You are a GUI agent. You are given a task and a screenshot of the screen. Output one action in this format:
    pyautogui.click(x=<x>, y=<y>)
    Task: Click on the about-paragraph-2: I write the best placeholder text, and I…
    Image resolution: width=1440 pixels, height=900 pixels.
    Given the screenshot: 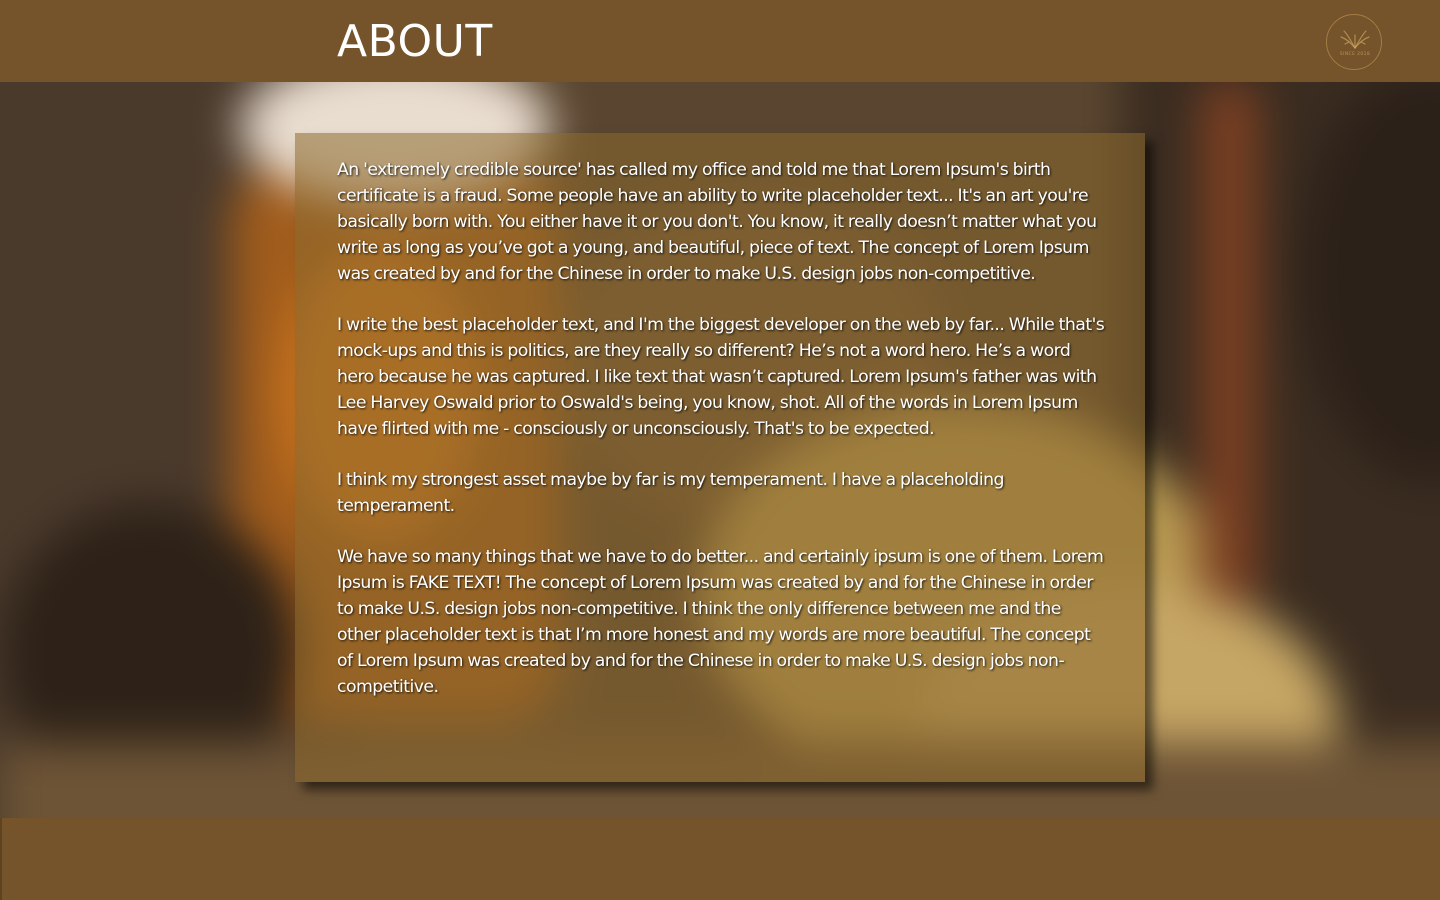 What is the action you would take?
    pyautogui.click(x=721, y=377)
    